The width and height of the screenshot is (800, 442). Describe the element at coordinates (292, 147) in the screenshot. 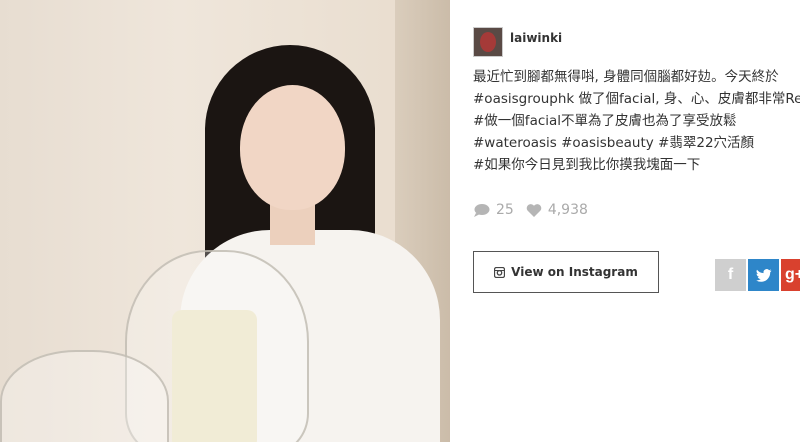

I see `person-face` at that location.